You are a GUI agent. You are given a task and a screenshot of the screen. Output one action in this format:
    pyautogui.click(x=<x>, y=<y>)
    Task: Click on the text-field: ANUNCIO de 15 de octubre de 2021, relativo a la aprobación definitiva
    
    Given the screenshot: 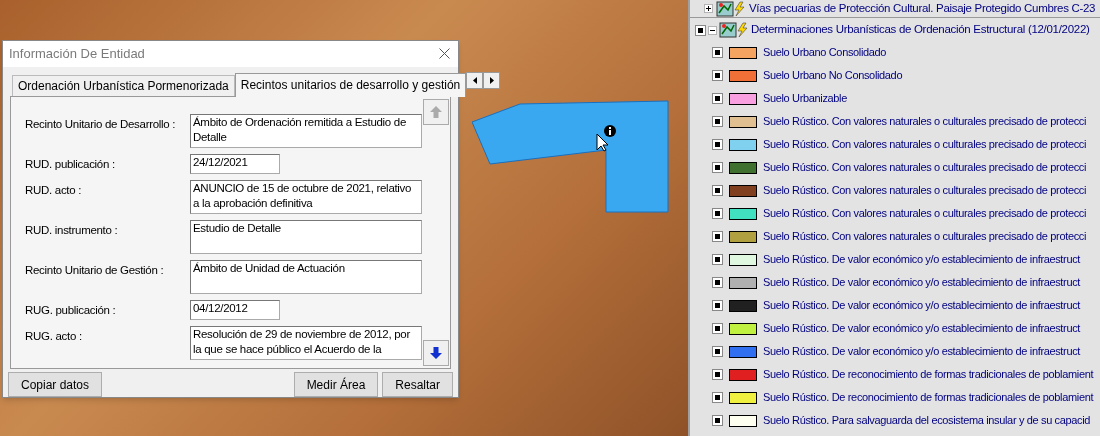 What is the action you would take?
    pyautogui.click(x=306, y=196)
    